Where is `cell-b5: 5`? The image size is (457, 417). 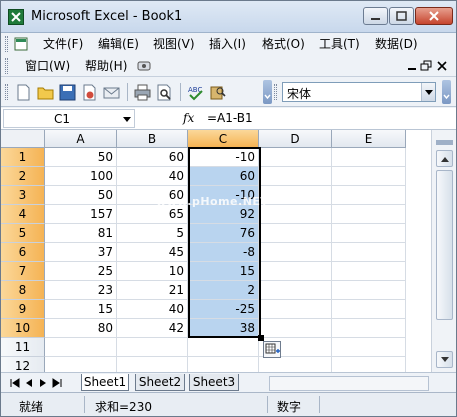 cell-b5: 5 is located at coordinates (152, 233).